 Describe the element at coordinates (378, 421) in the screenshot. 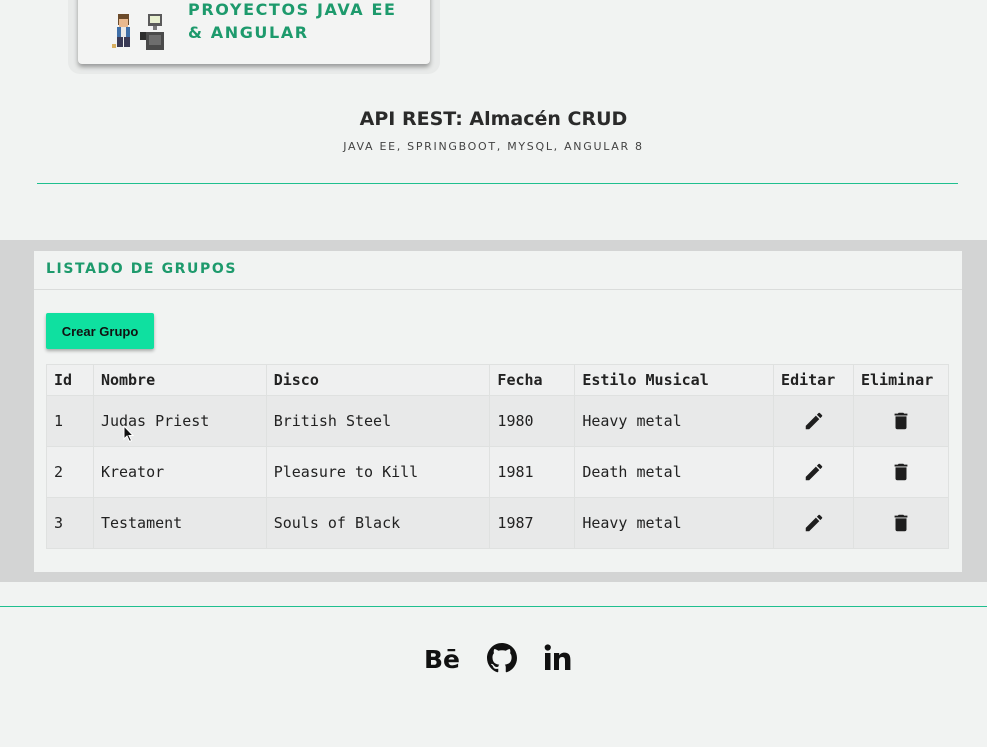

I see `cell-disco: British Steel` at that location.